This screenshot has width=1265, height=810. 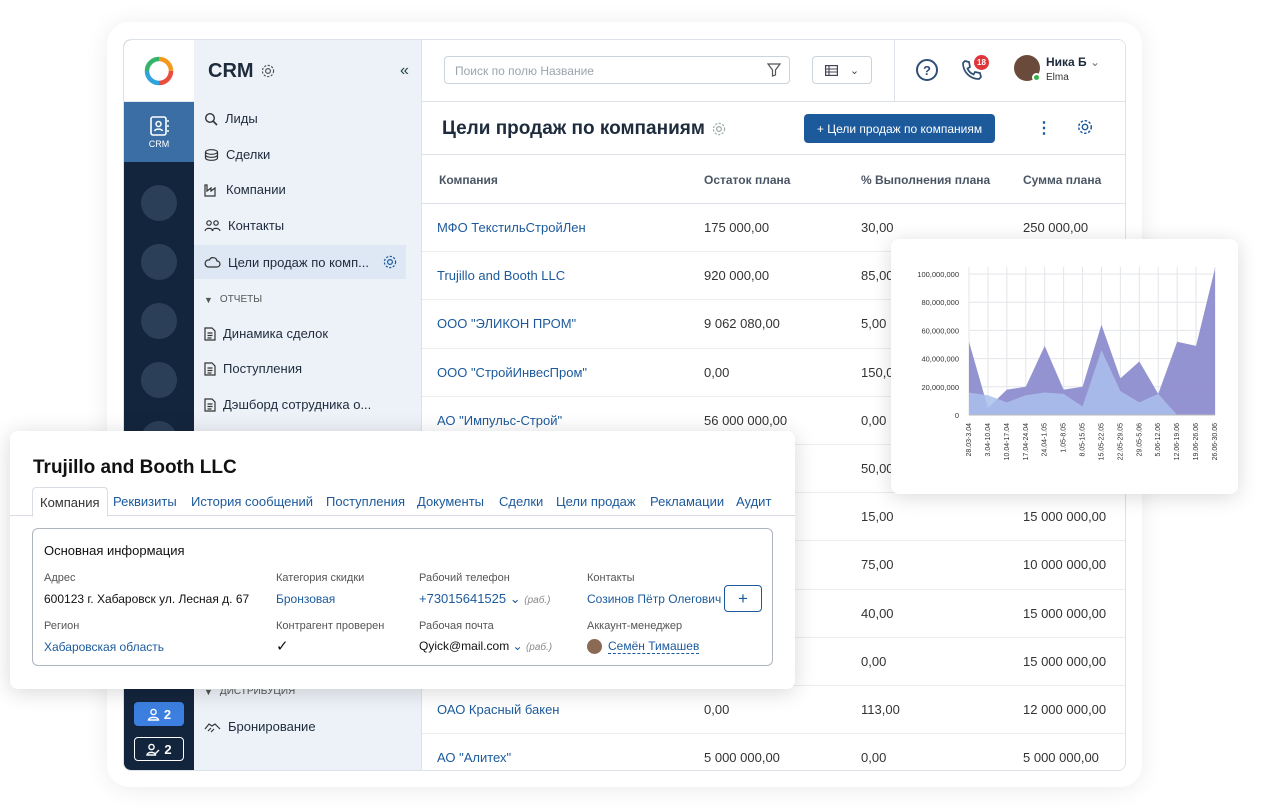 I want to click on tab-deals: Сделки, so click(x=521, y=501).